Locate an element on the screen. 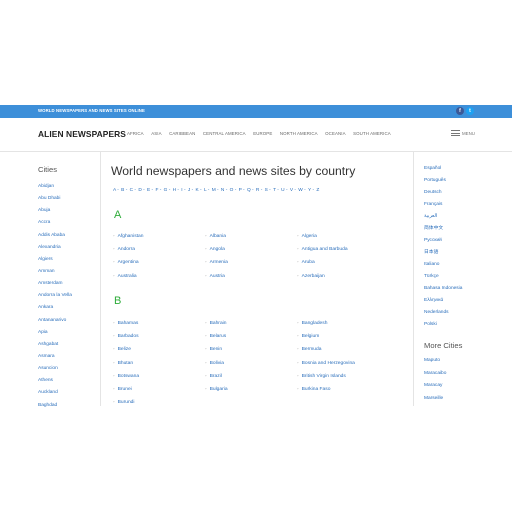 This screenshot has width=512, height=512. country-link-belarus: Belarus is located at coordinates (251, 335).